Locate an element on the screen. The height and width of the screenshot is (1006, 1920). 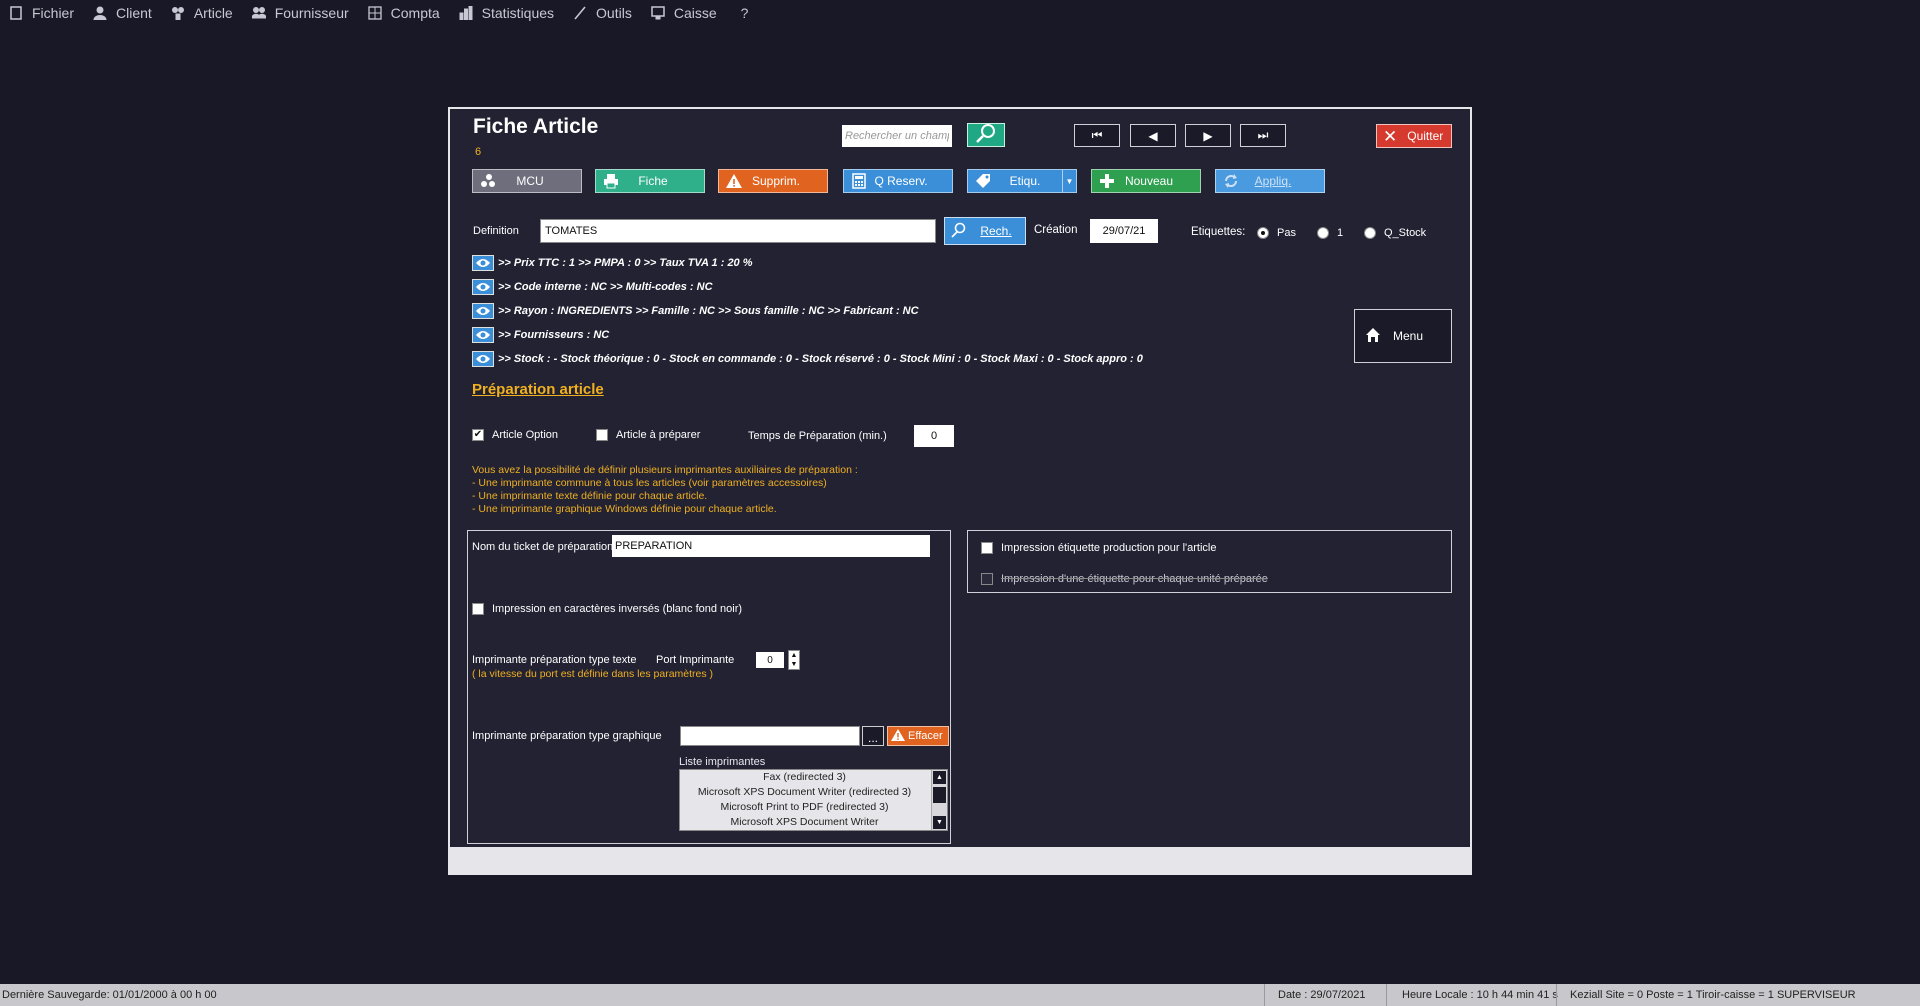
rech-button: Rech. is located at coordinates (985, 231).